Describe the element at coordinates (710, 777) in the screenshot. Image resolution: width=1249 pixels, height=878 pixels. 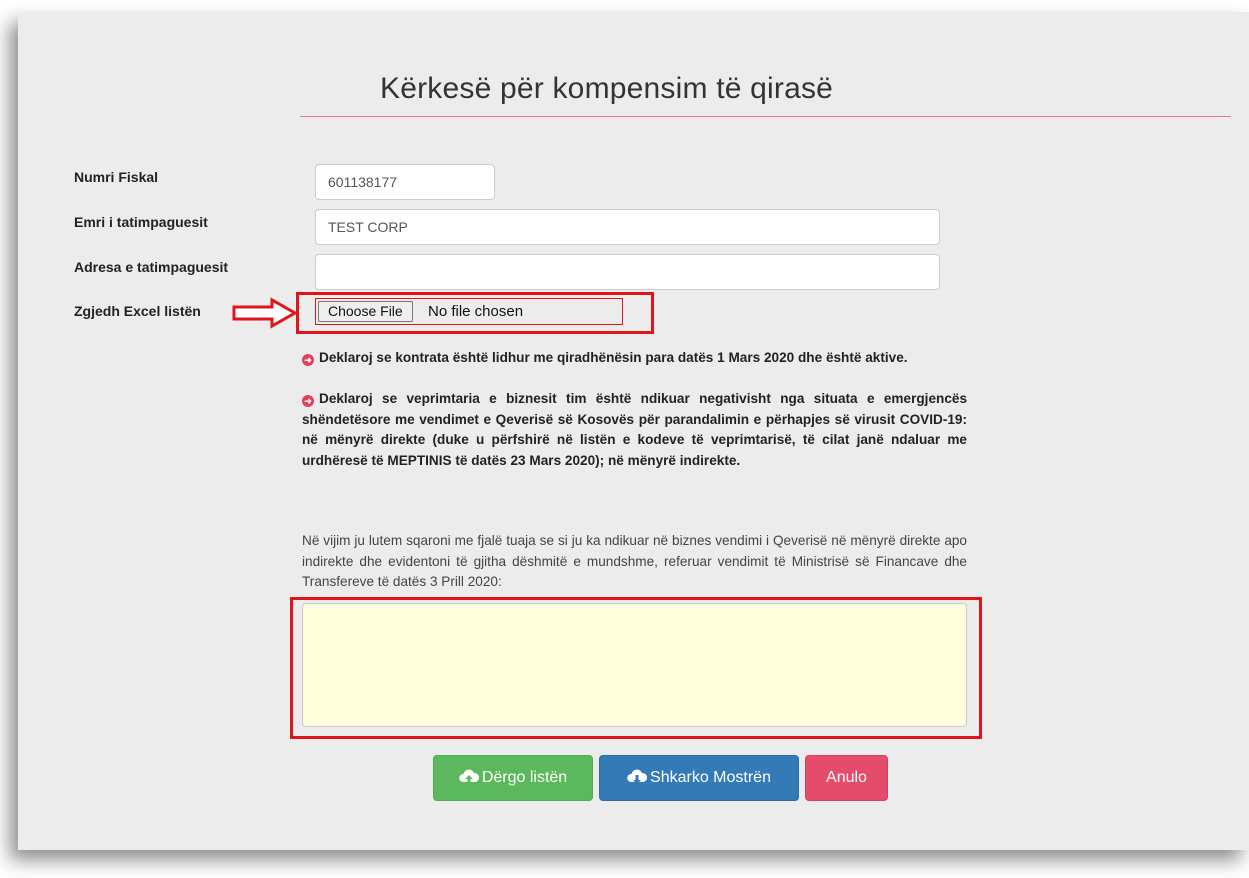
I see `download-sample-label: Shkarko Mostrën` at that location.